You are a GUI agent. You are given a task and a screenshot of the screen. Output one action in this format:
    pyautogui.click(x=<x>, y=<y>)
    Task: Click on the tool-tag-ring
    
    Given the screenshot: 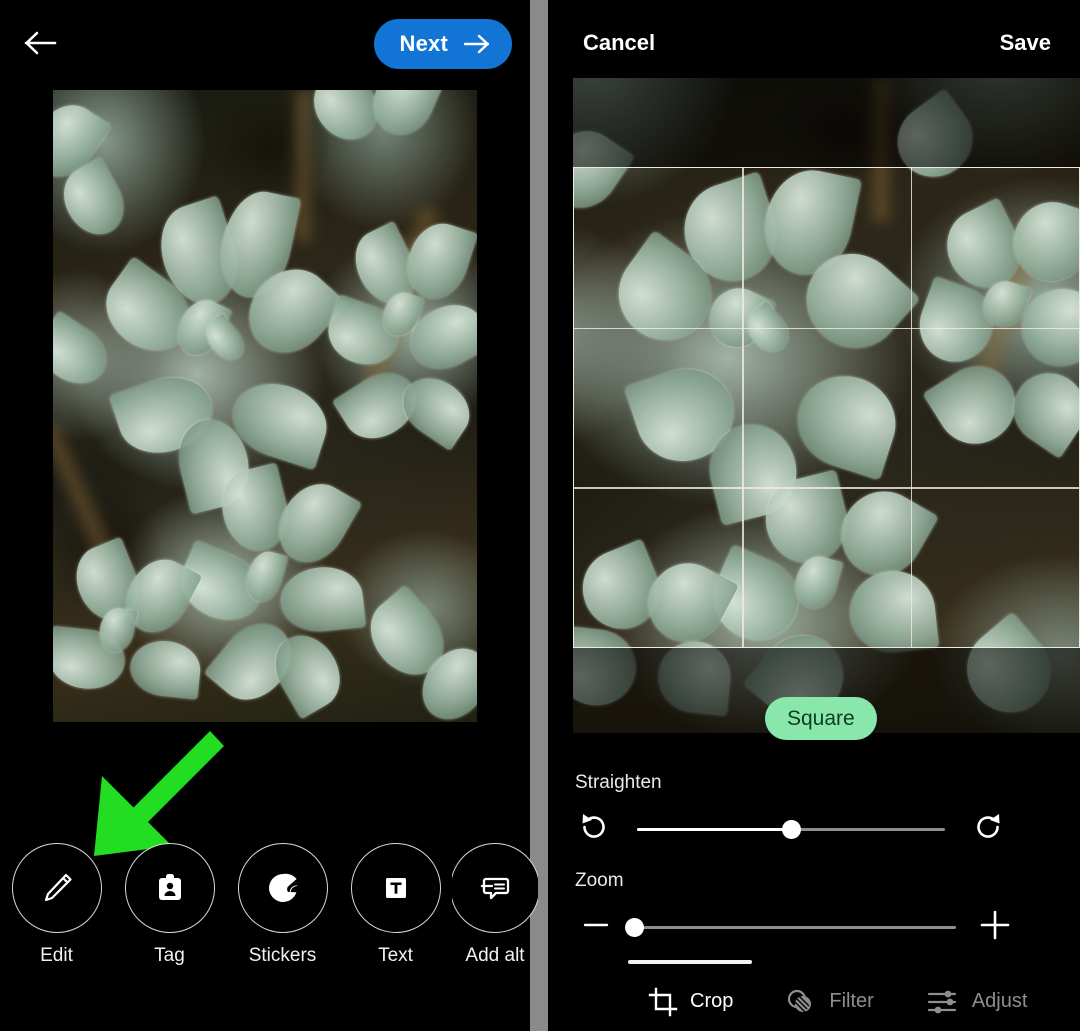 What is the action you would take?
    pyautogui.click(x=169, y=888)
    